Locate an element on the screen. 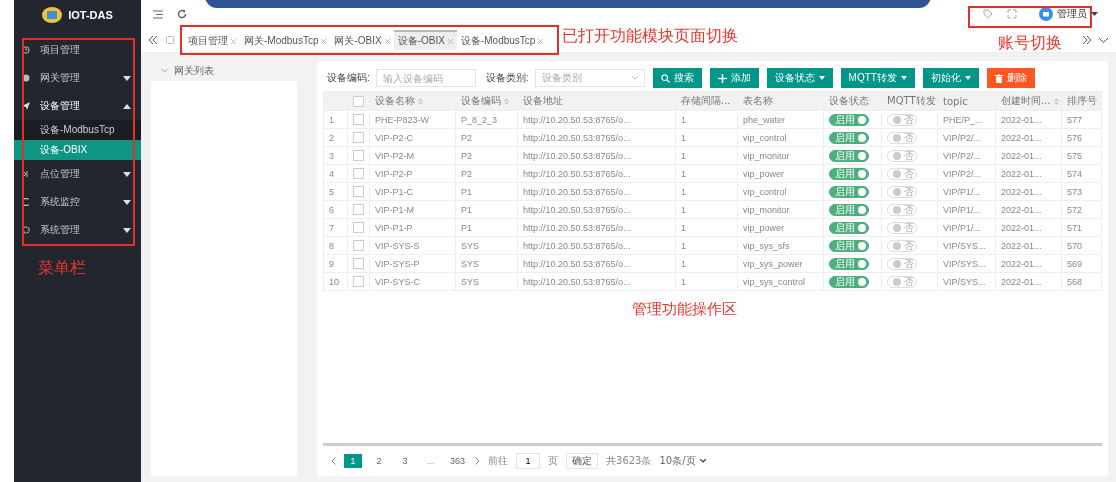  menu-item: 项目管理 is located at coordinates (77, 50).